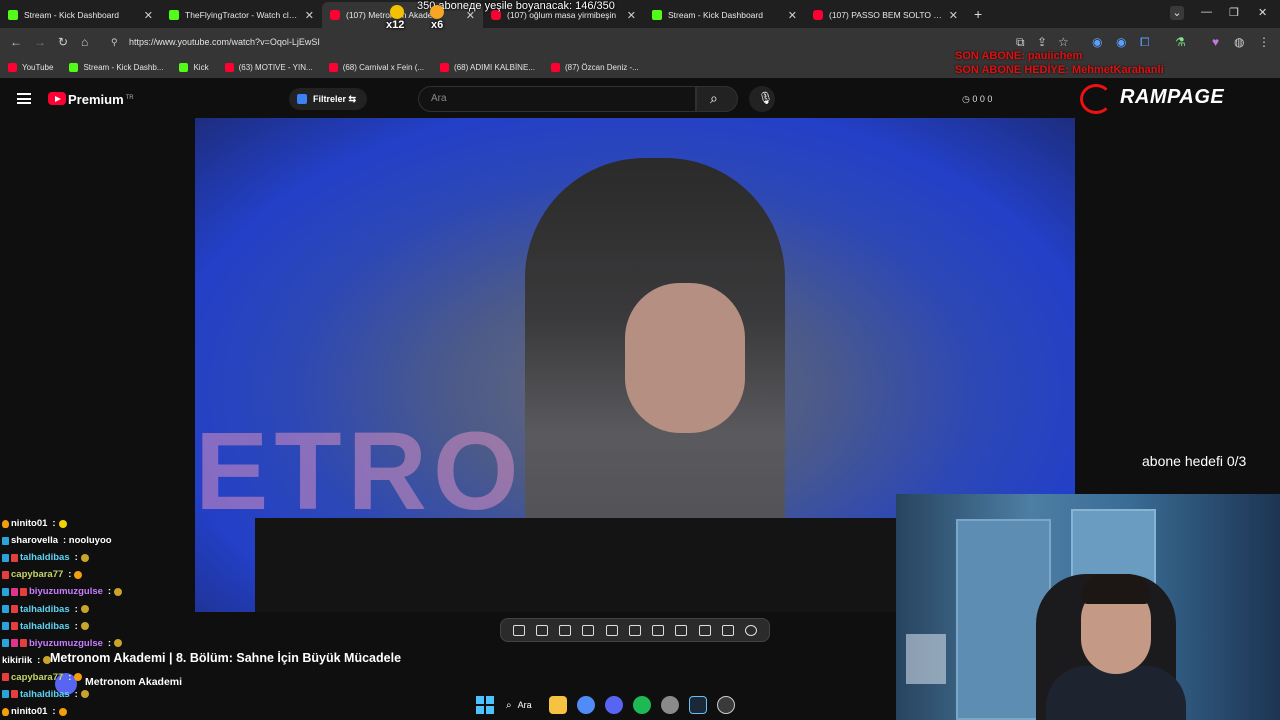 This screenshot has height=720, width=1280. I want to click on cinema-icon, so click(588, 630).